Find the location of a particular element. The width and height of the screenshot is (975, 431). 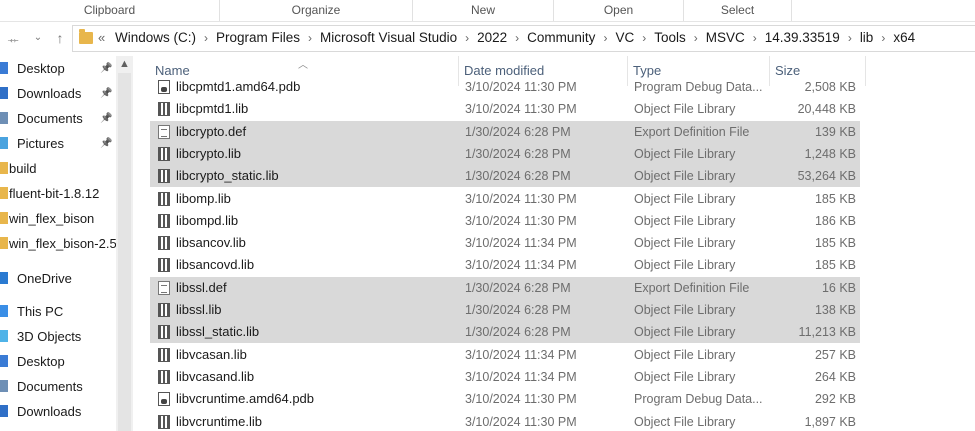

file-size: 139 KB is located at coordinates (835, 131).